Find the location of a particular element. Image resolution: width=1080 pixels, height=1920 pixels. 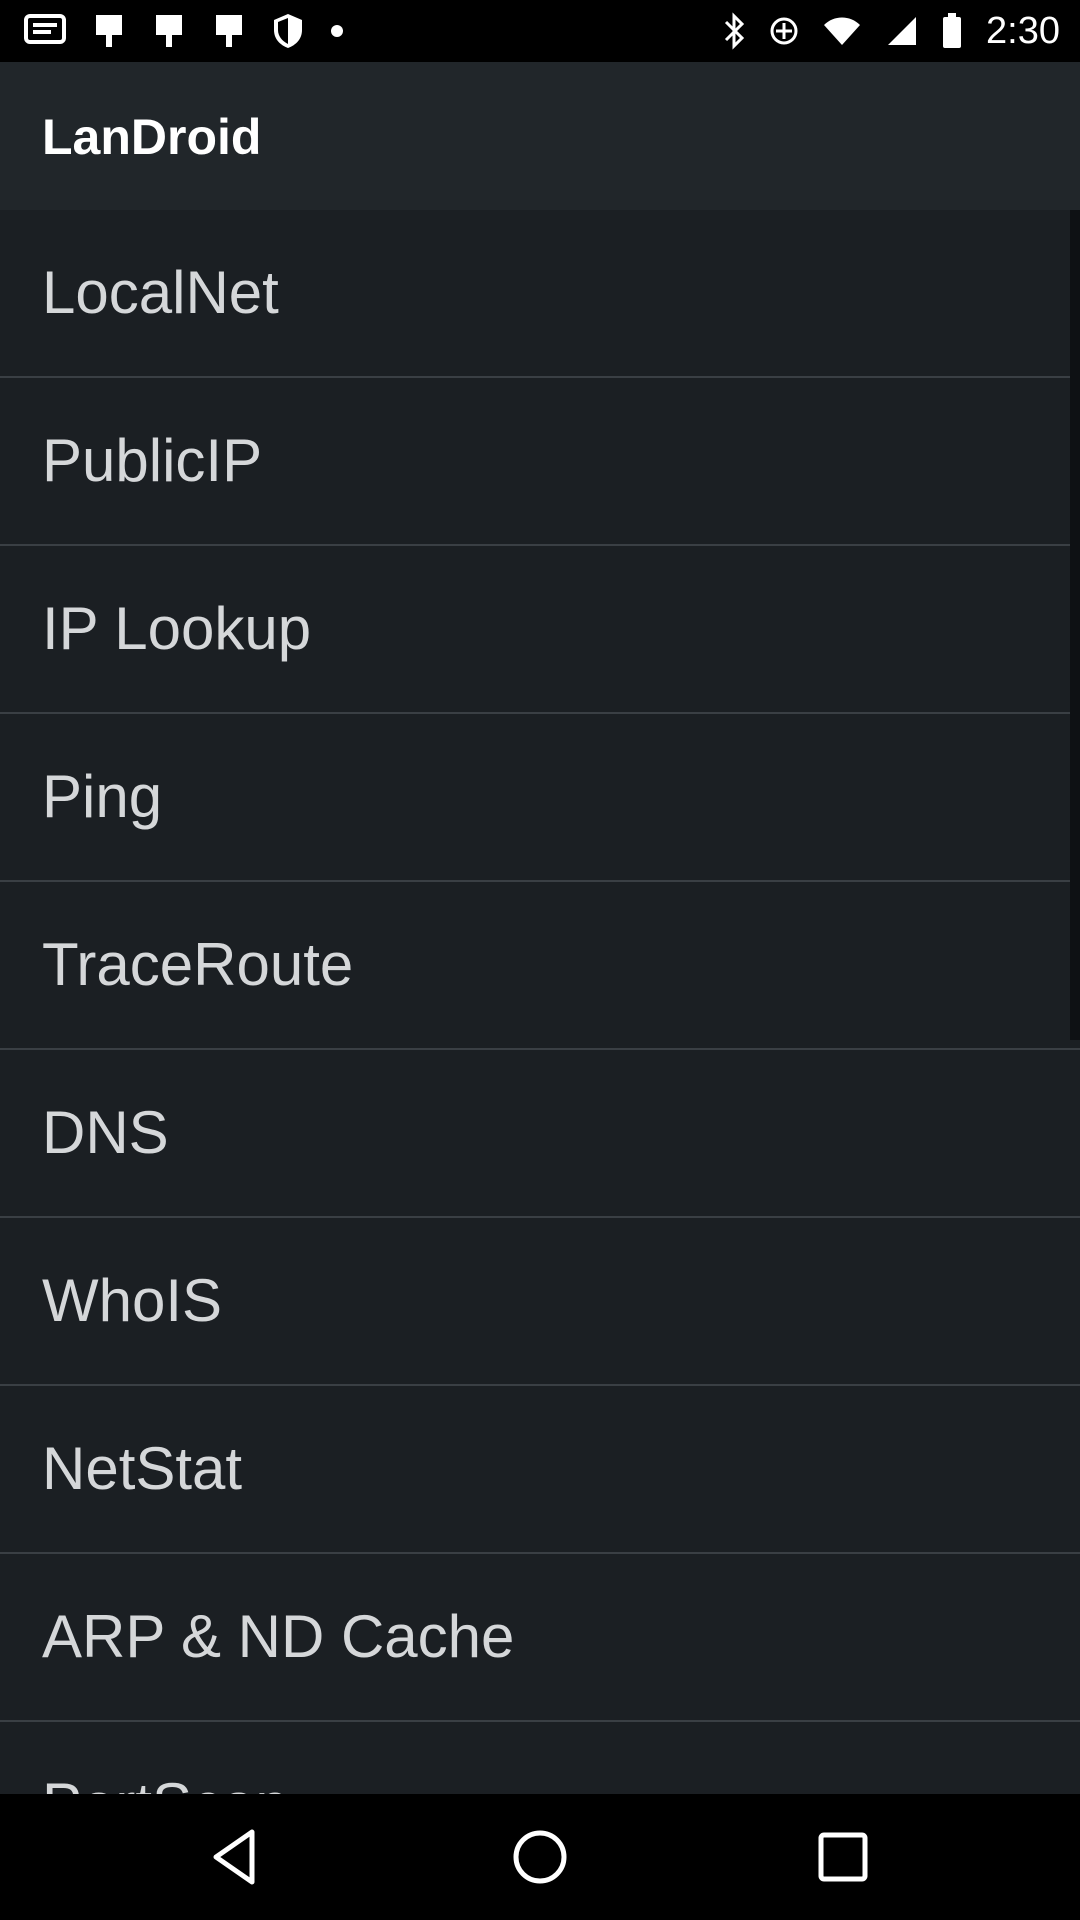

status-left-icons is located at coordinates (184, 31).